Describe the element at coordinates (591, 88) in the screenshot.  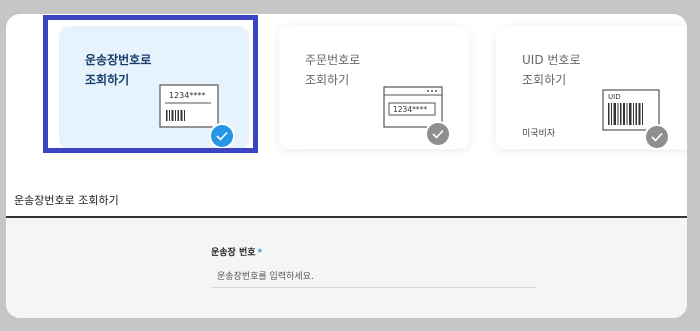
I see `card-uid-number: UID 번호로 조회하기 미국비자 UID` at that location.